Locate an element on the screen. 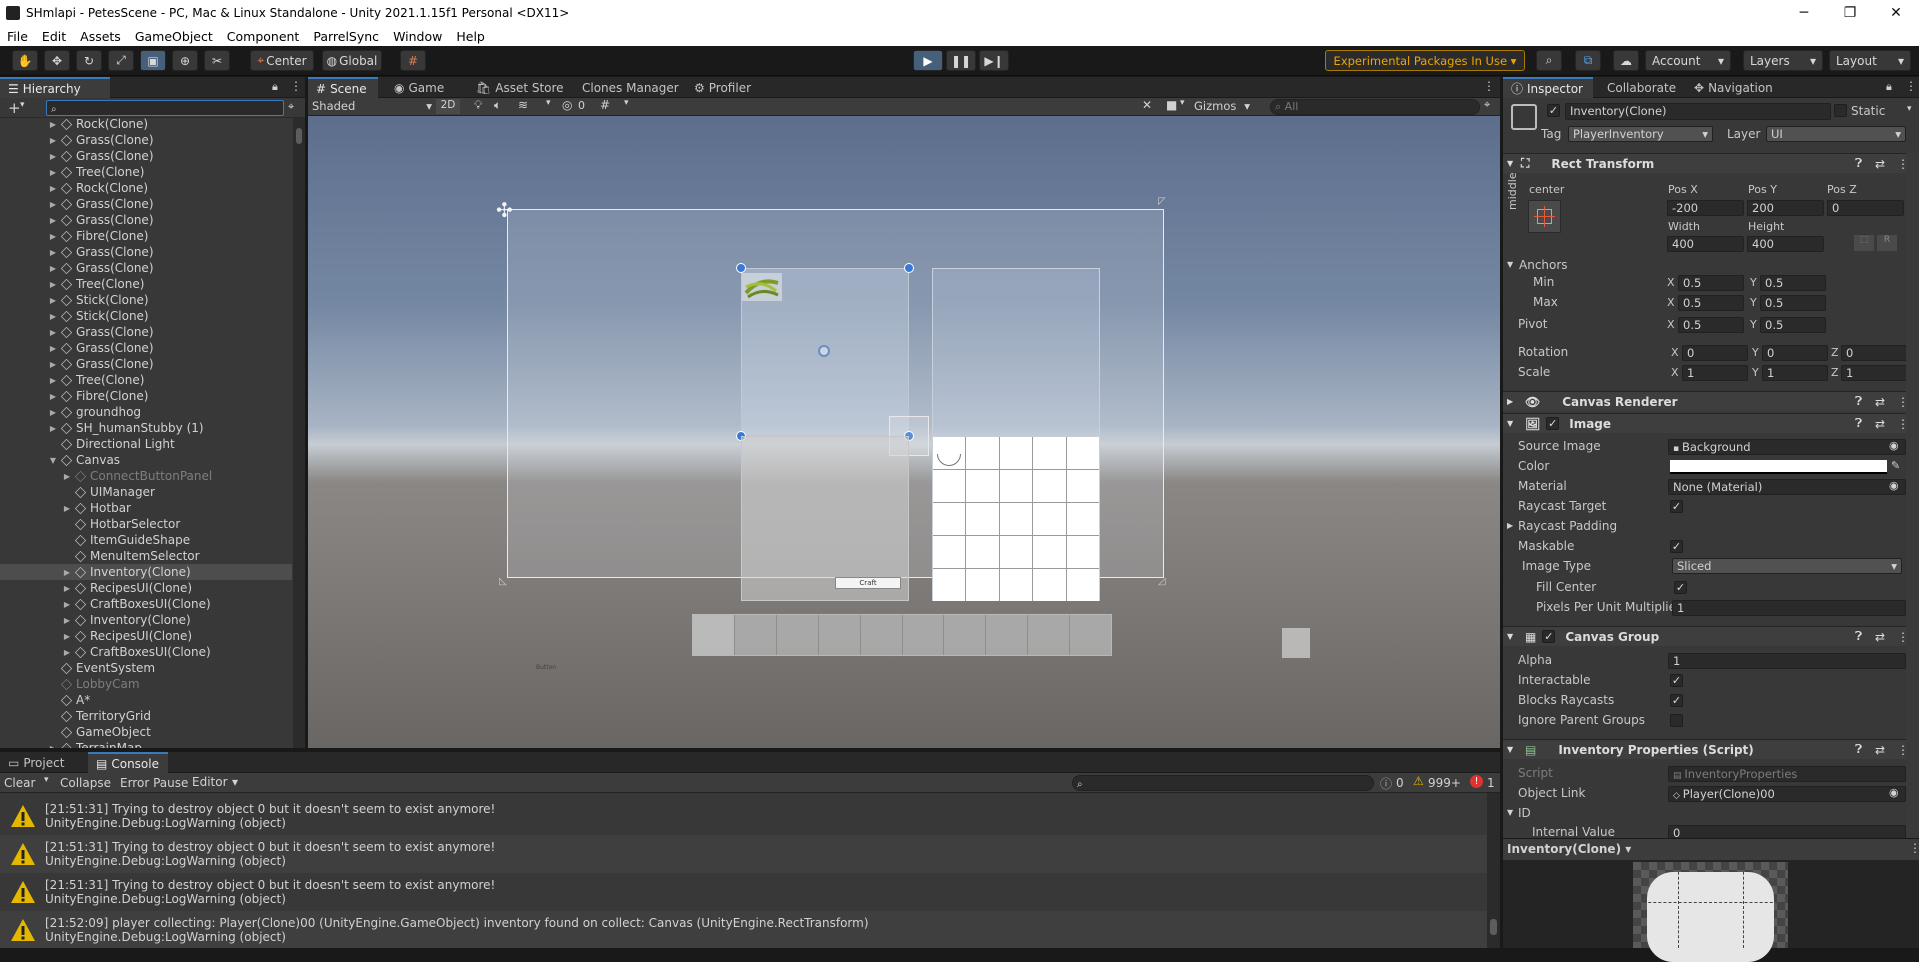  hidden-objects-icon: ◎ is located at coordinates (567, 105).